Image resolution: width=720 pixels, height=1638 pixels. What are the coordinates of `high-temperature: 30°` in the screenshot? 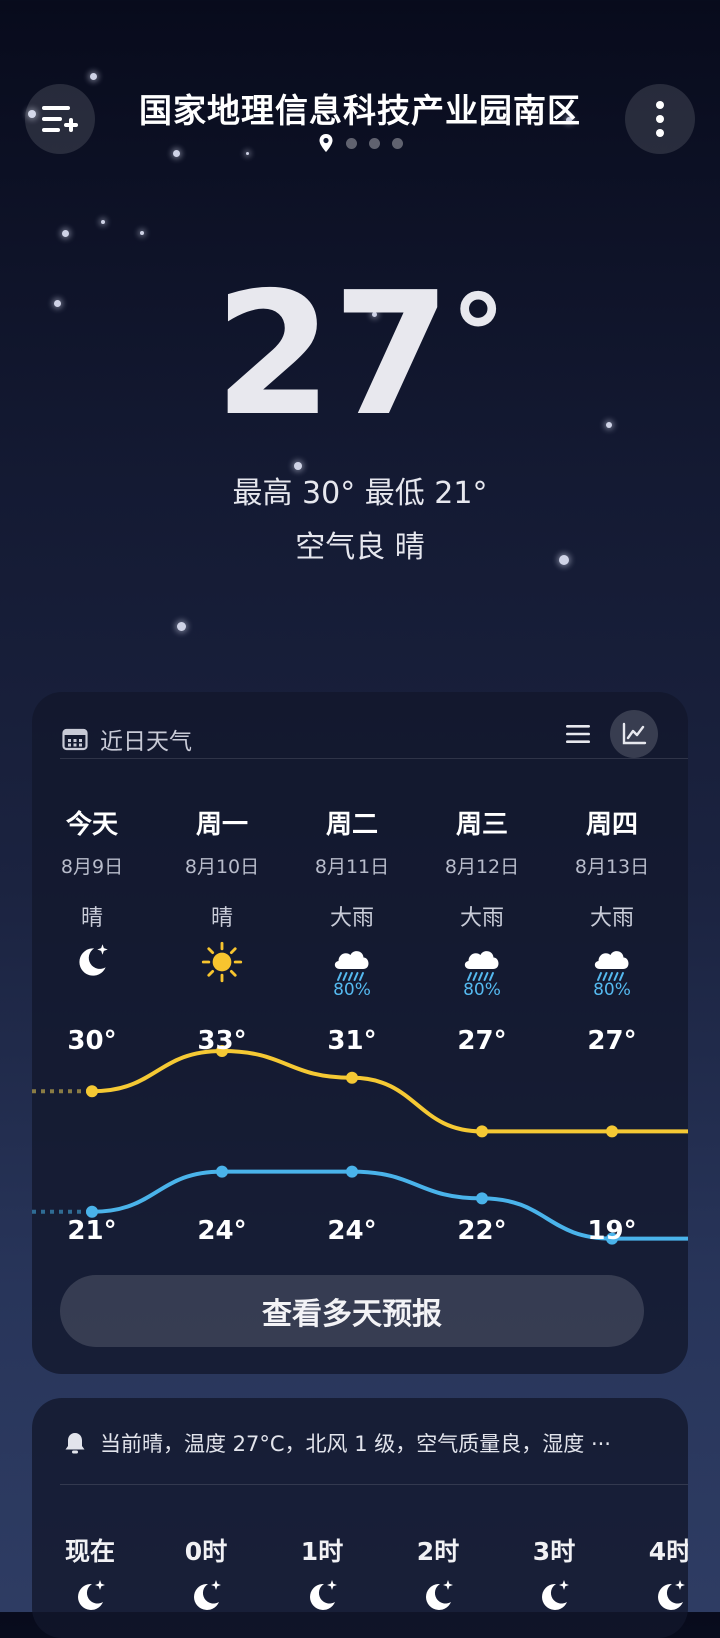 It's located at (92, 1041).